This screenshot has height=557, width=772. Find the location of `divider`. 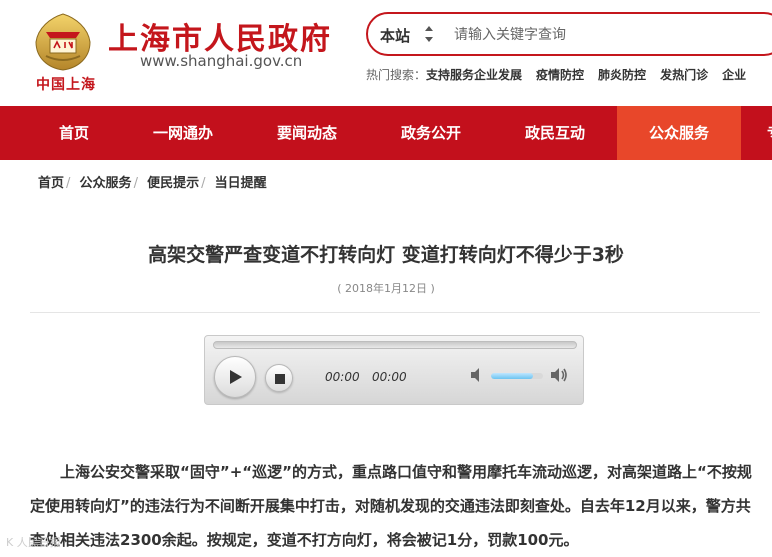

divider is located at coordinates (395, 312).